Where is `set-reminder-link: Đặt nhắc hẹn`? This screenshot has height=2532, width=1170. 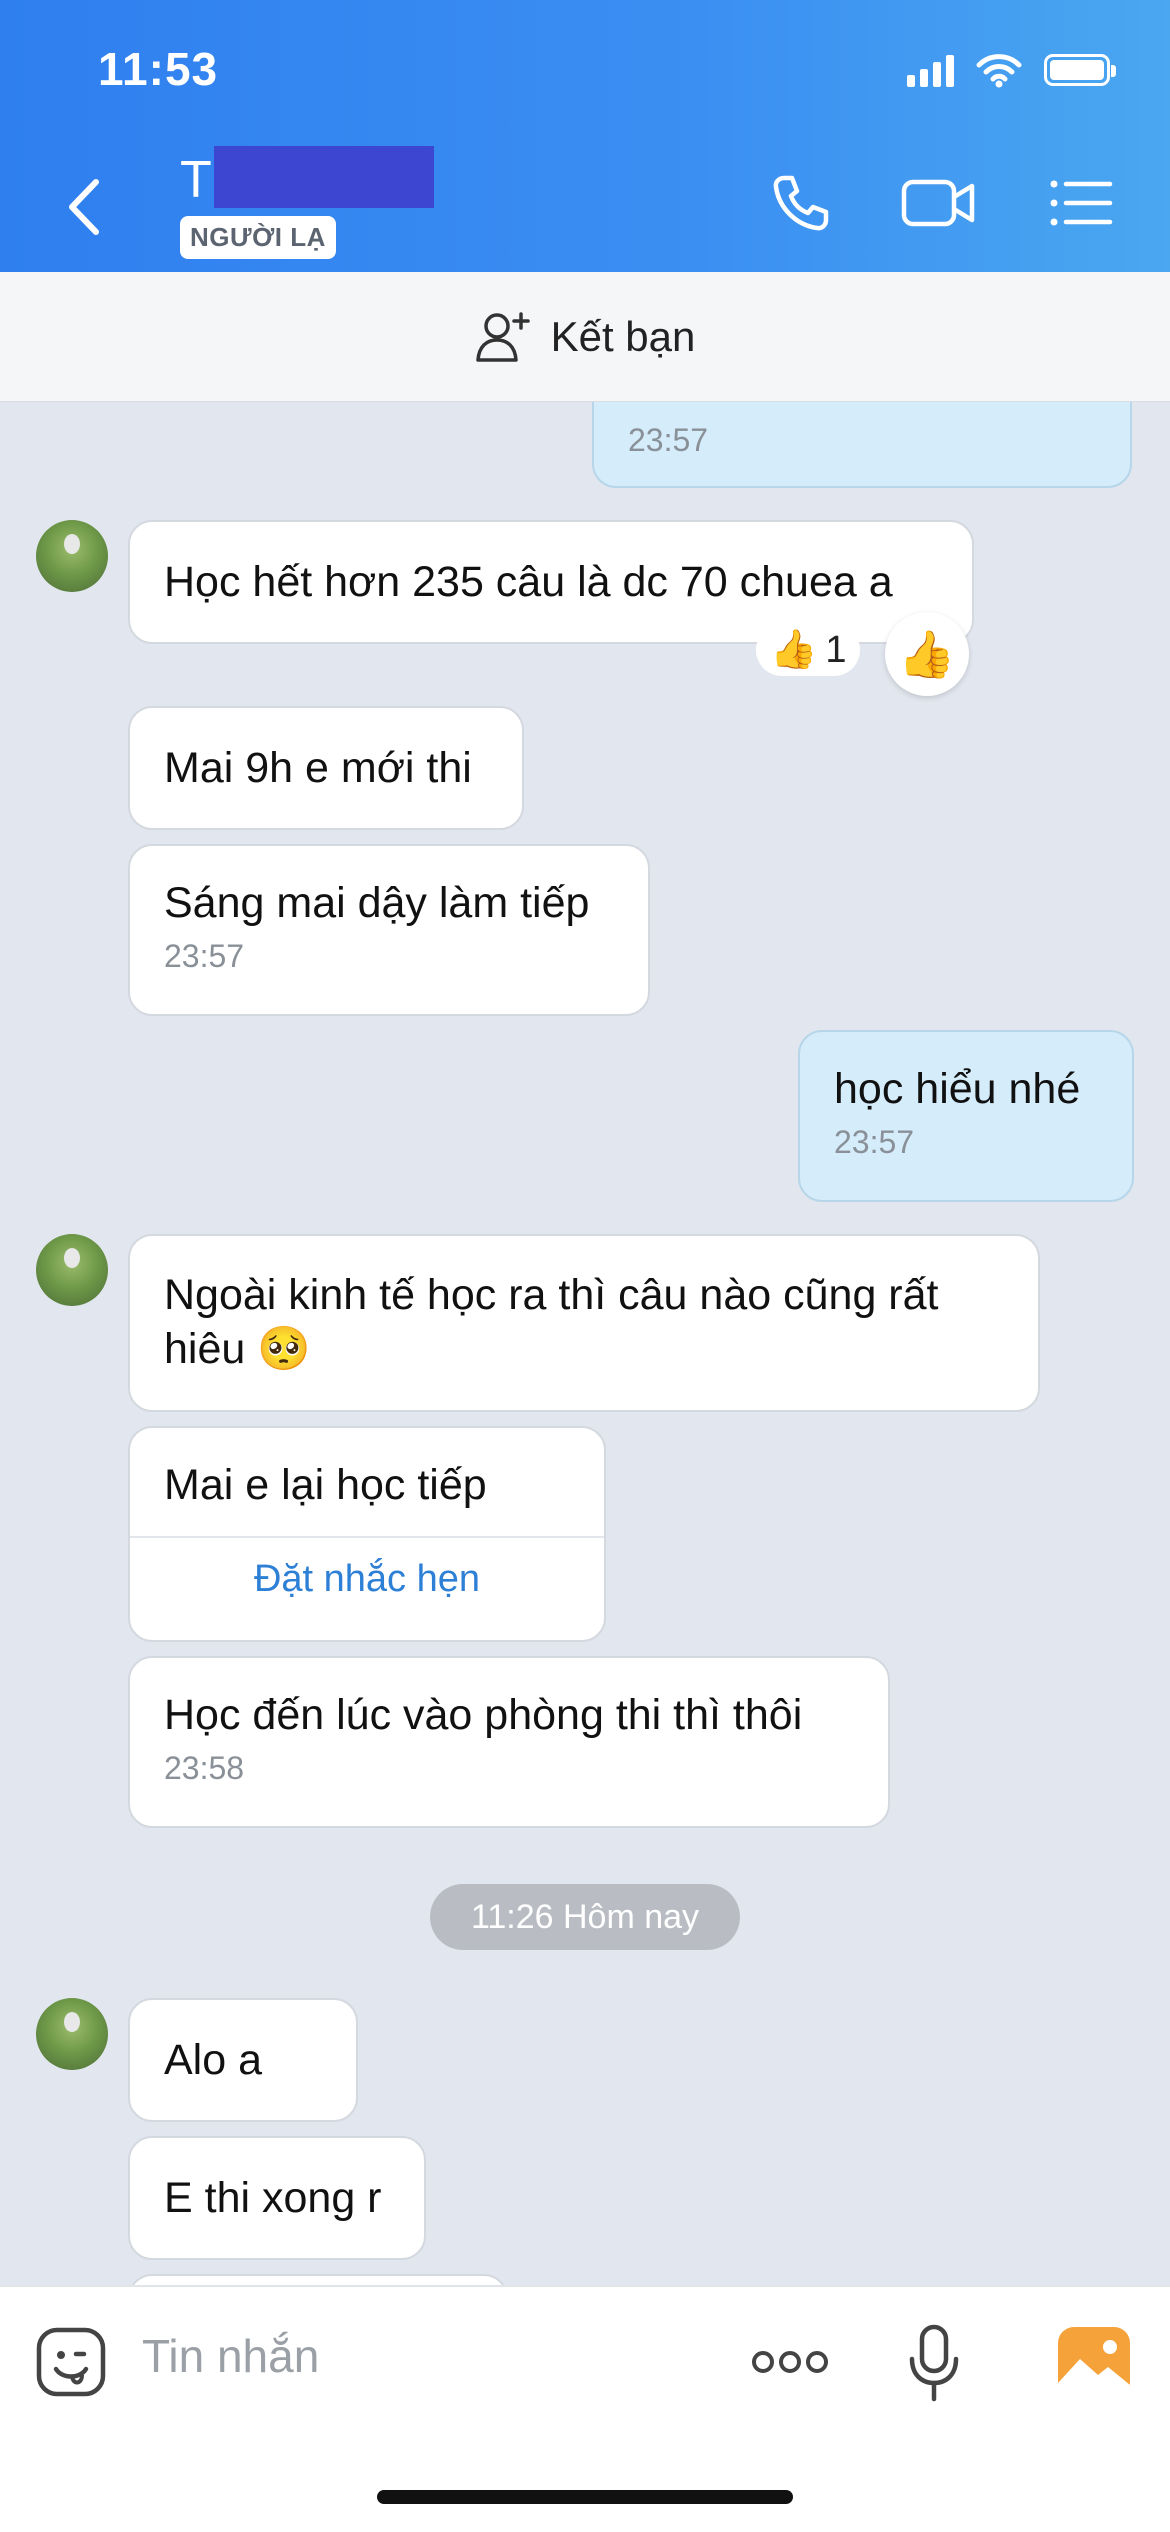
set-reminder-link: Đặt nhắc hẹn is located at coordinates (367, 1569).